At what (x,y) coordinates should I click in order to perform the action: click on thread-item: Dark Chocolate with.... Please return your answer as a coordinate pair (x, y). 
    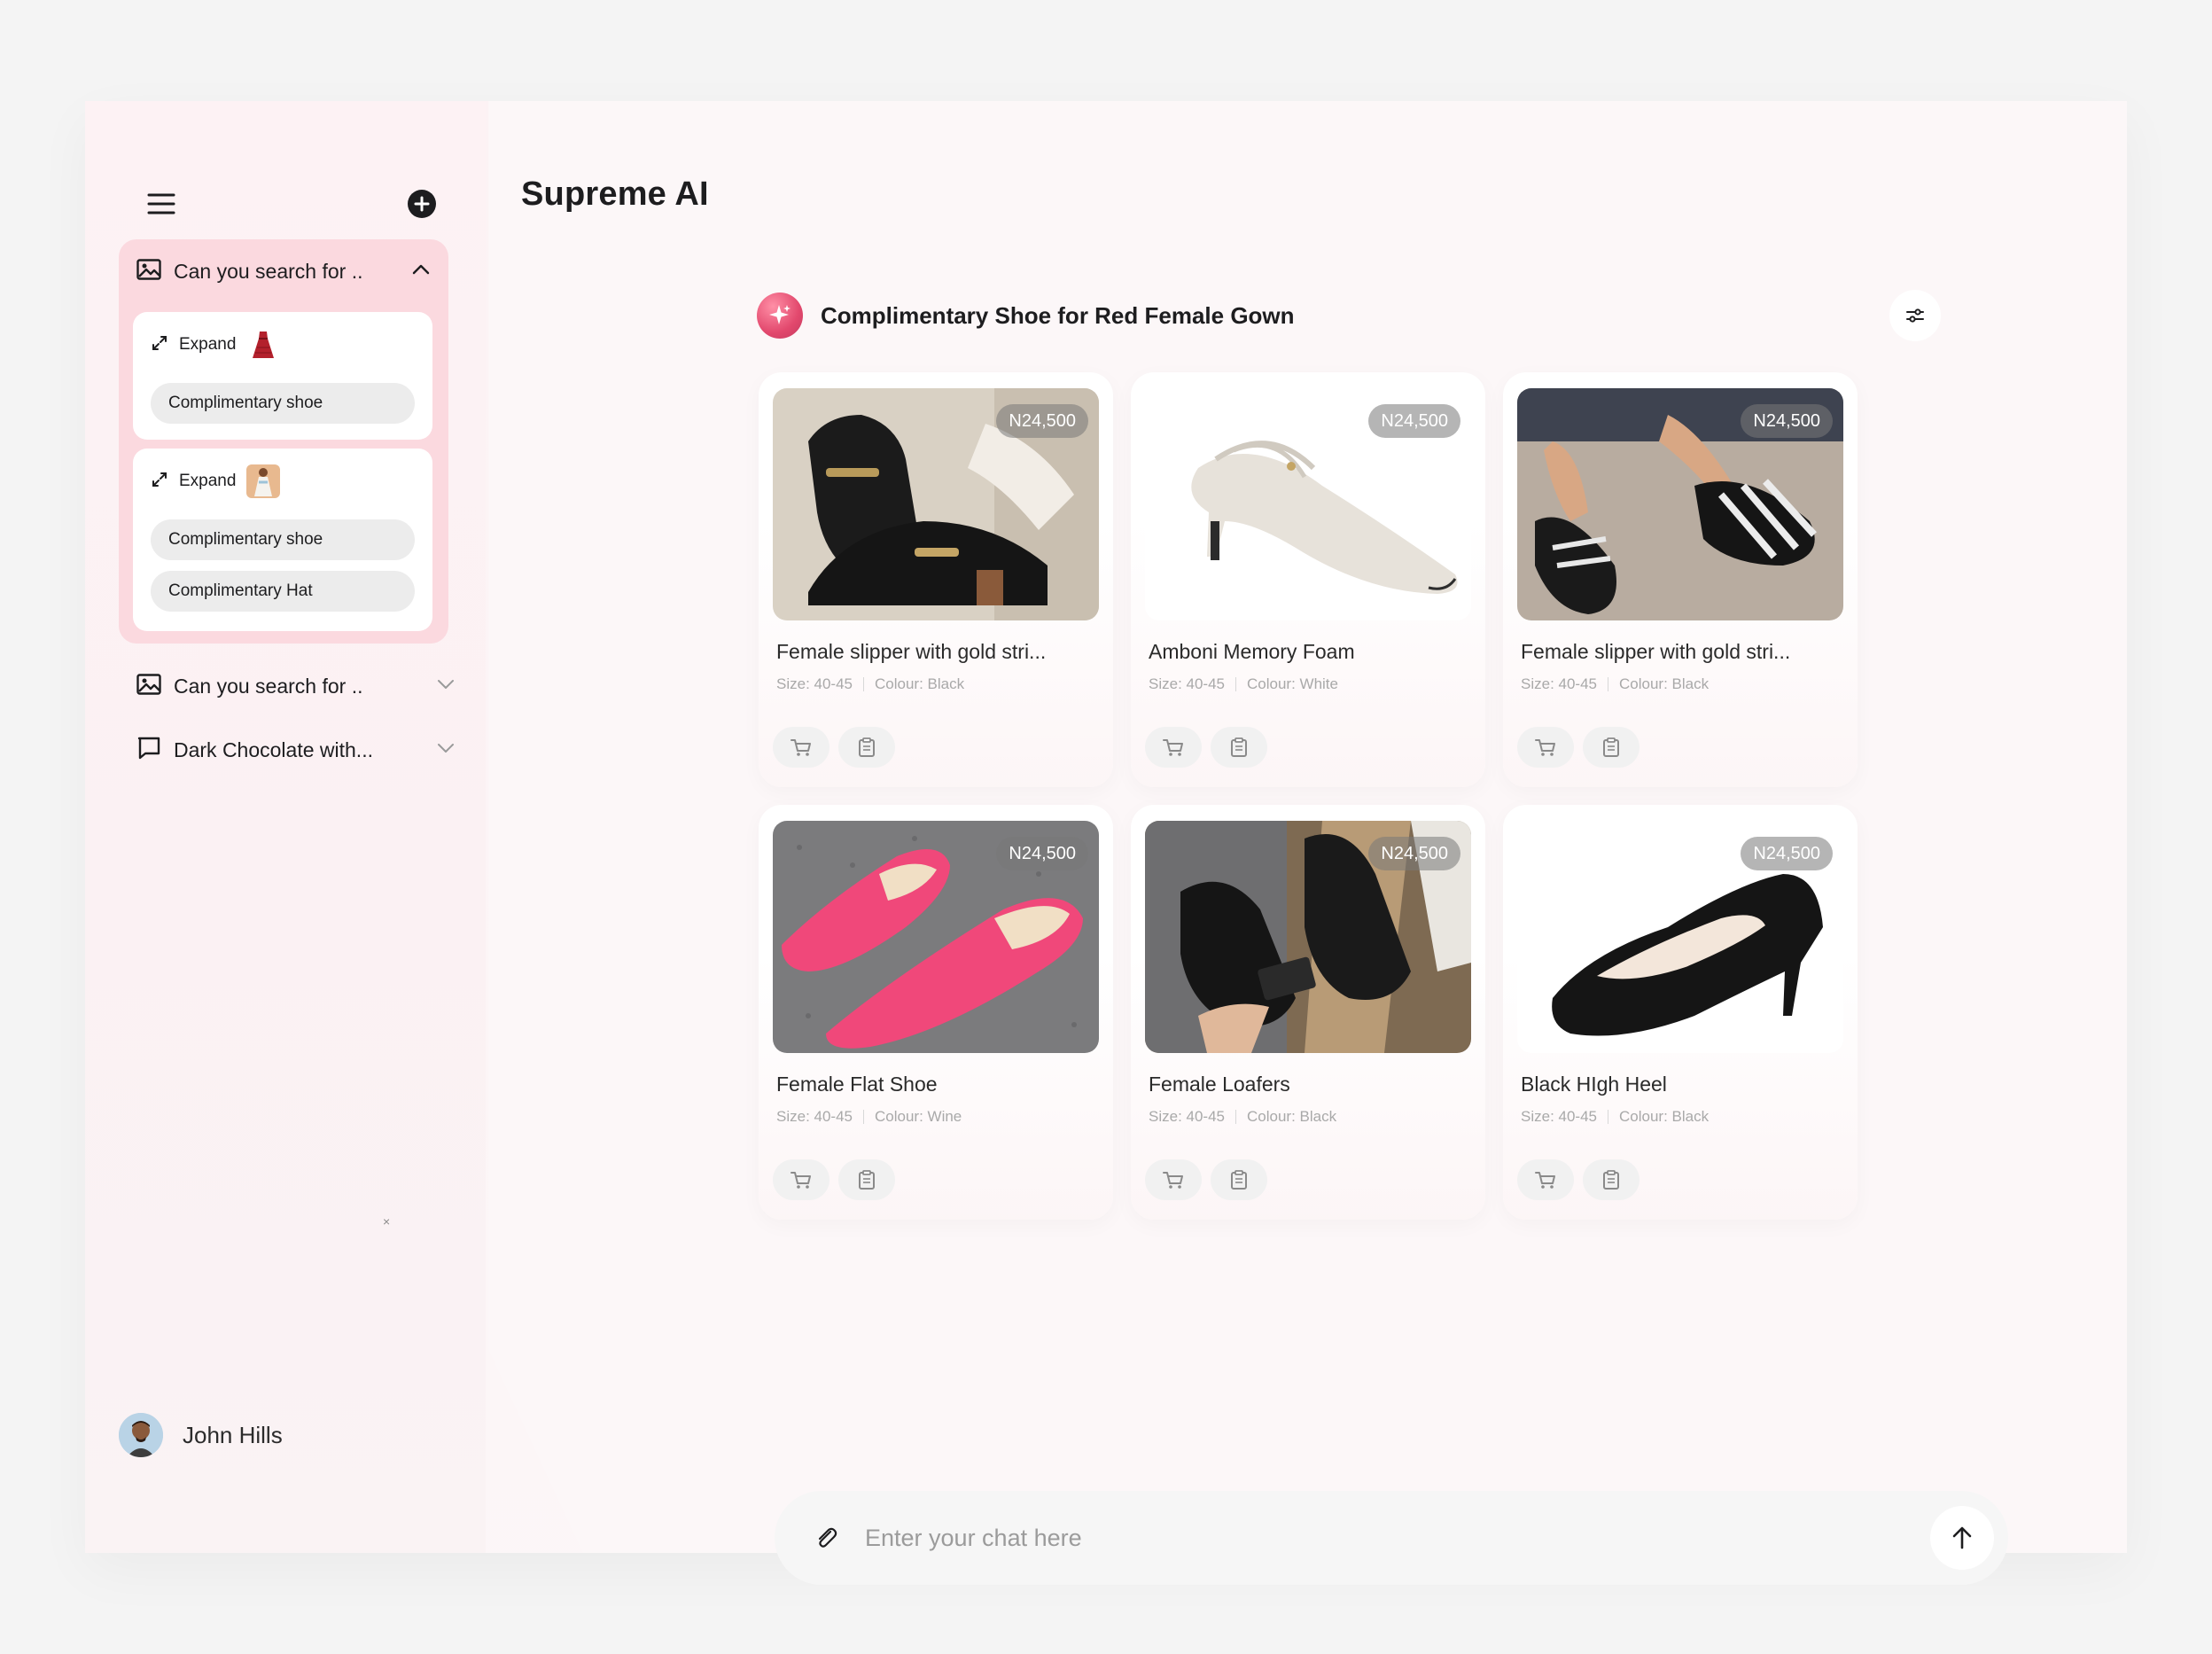
    Looking at the image, I should click on (296, 750).